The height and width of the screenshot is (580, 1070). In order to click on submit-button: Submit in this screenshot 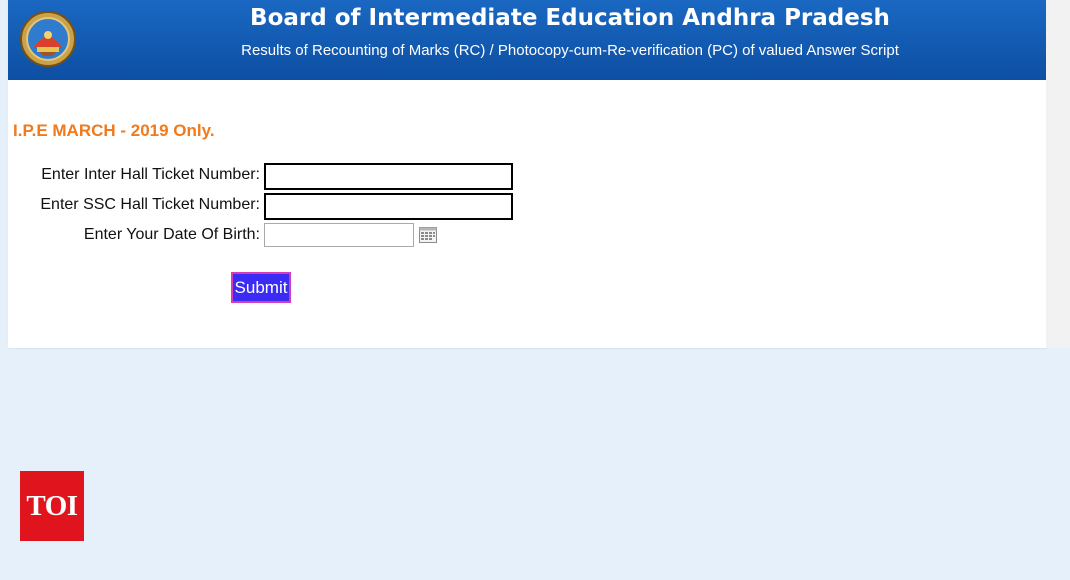, I will do `click(261, 287)`.